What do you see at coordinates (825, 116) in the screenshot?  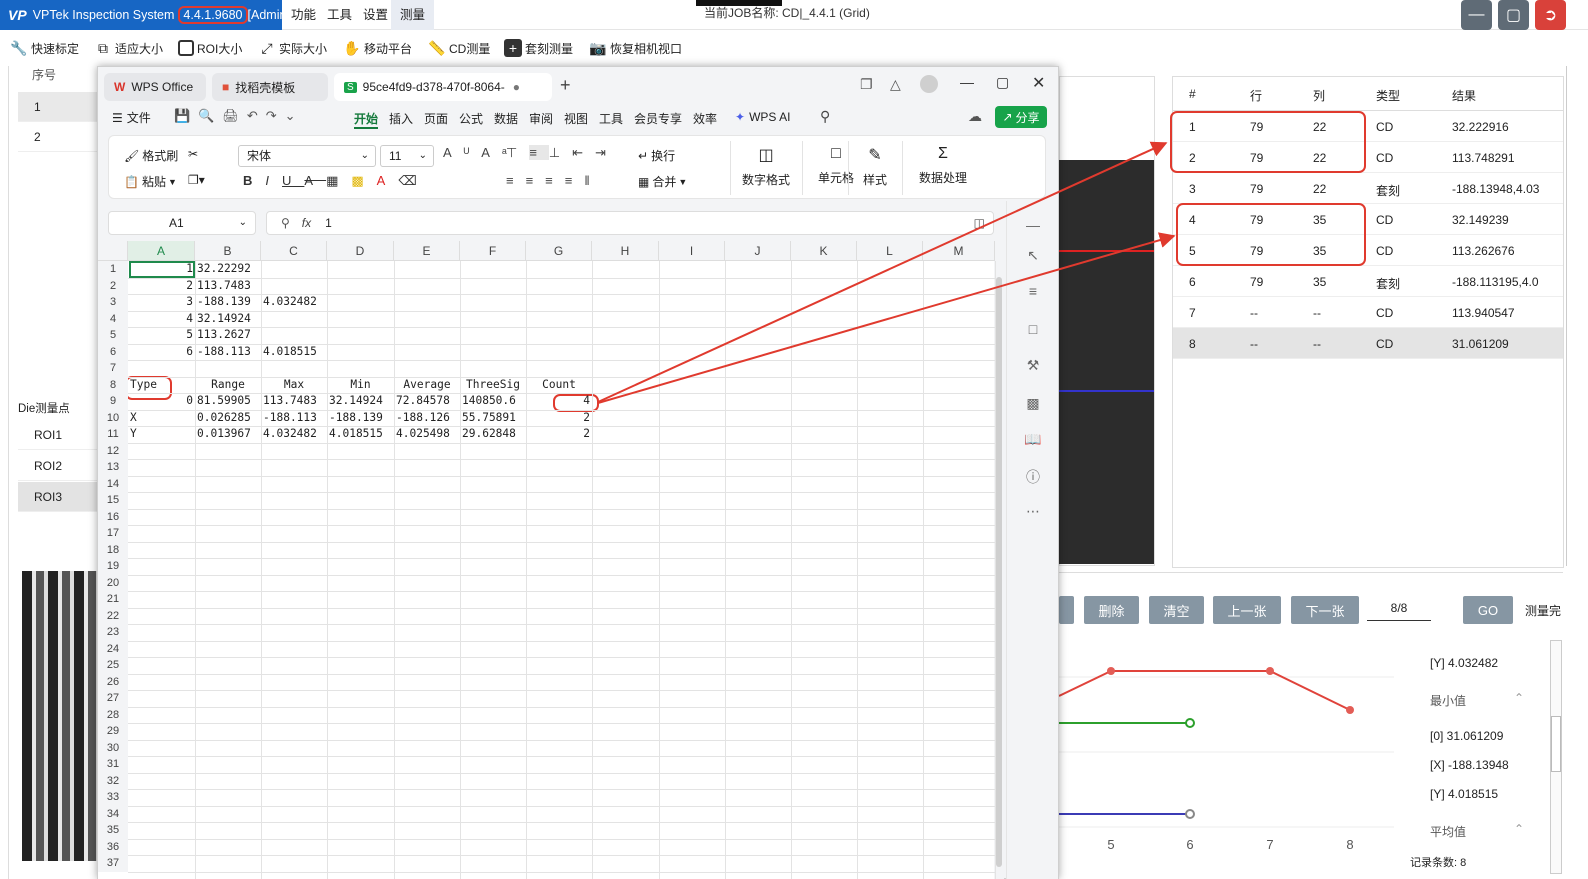 I see `search-icon: ⚲` at bounding box center [825, 116].